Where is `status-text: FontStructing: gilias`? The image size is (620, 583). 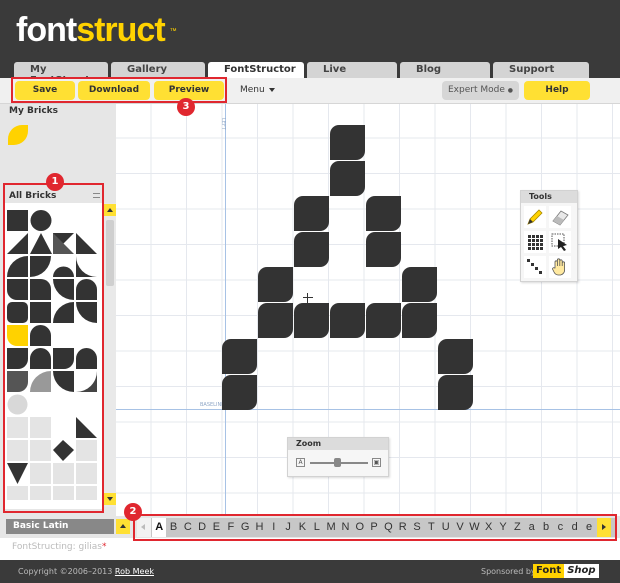
status-text: FontStructing: gilias is located at coordinates (57, 547).